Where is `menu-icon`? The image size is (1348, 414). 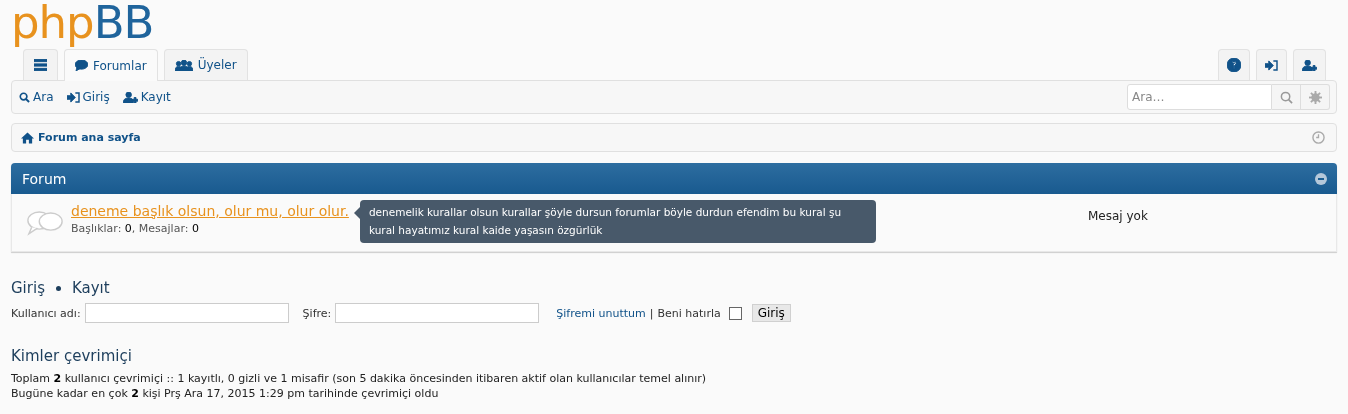 menu-icon is located at coordinates (40, 65).